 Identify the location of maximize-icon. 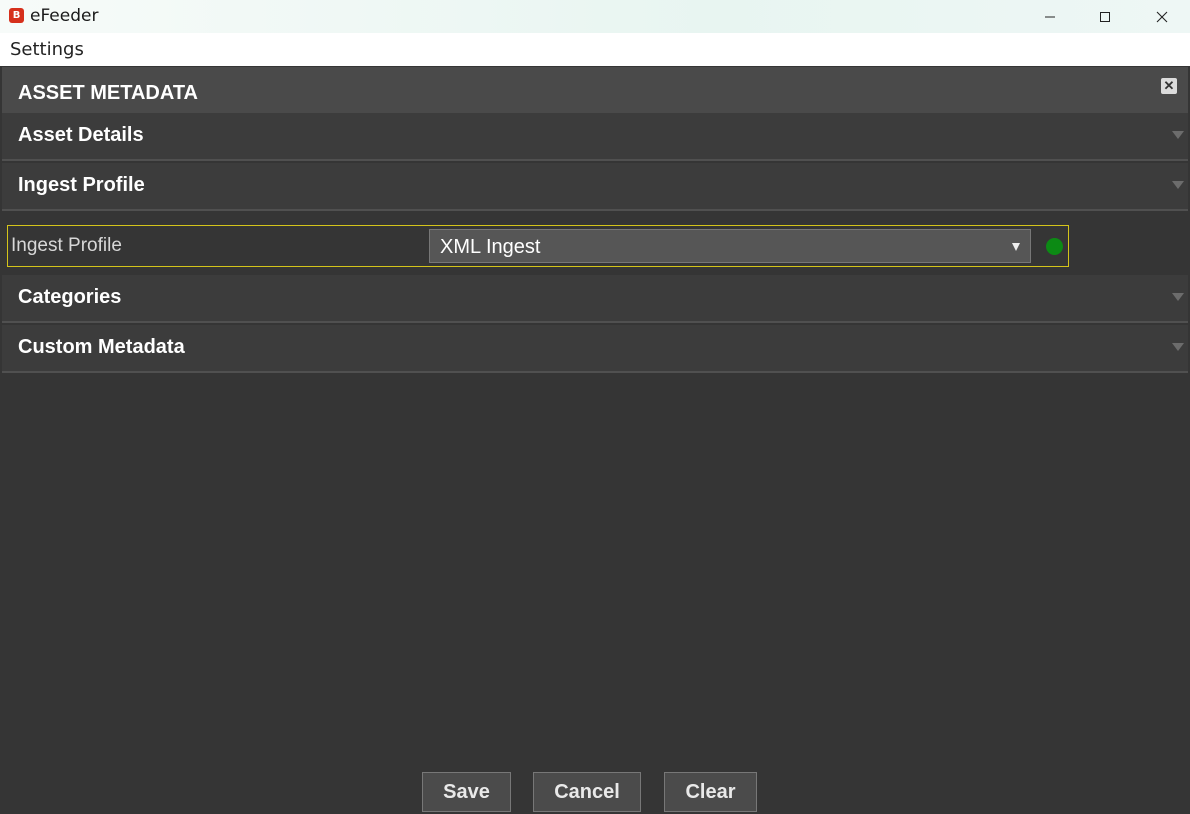
(1105, 16).